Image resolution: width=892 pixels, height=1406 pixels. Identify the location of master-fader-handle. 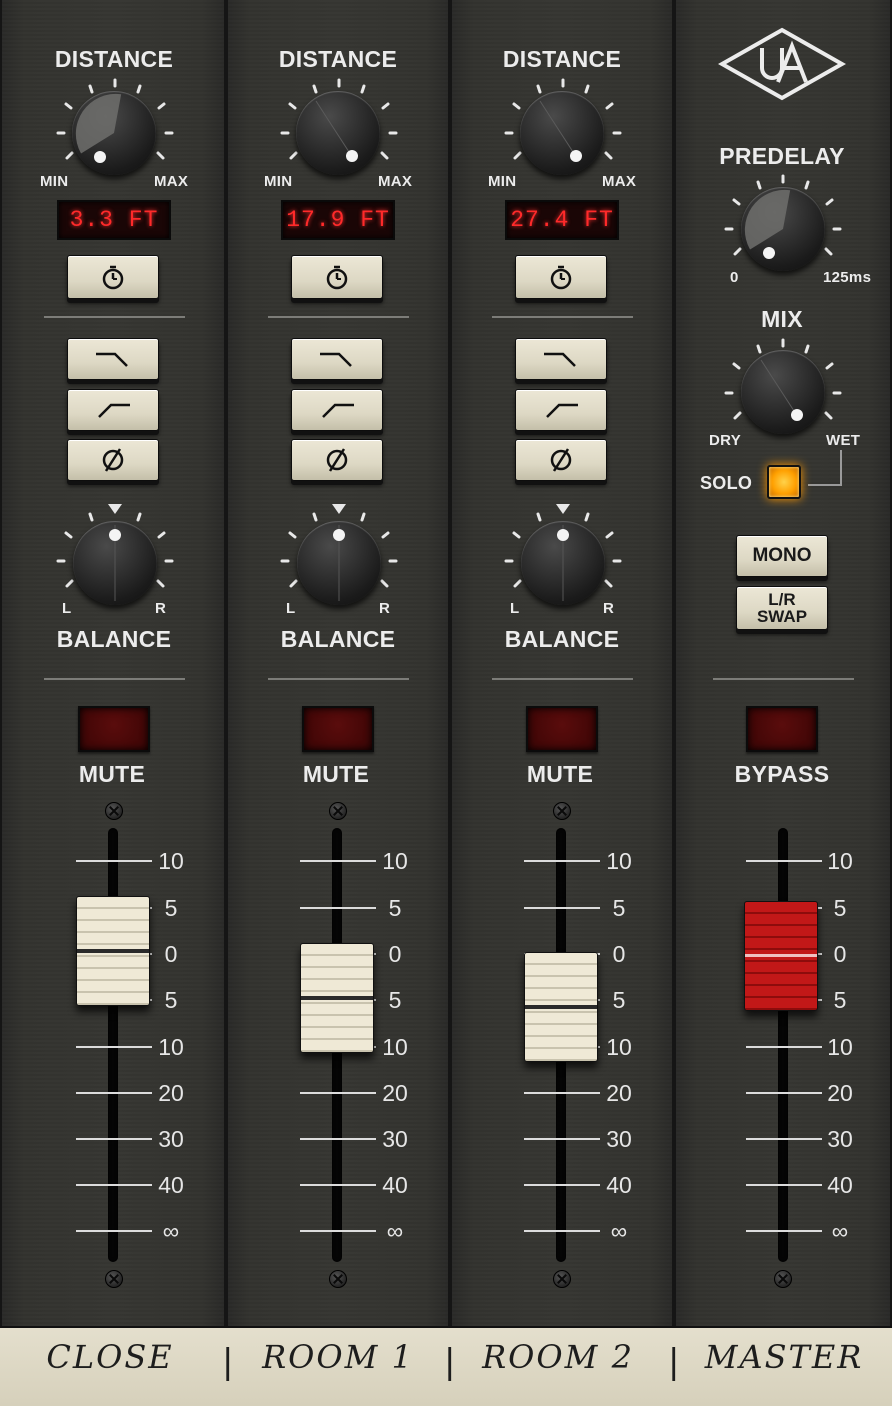
(781, 956).